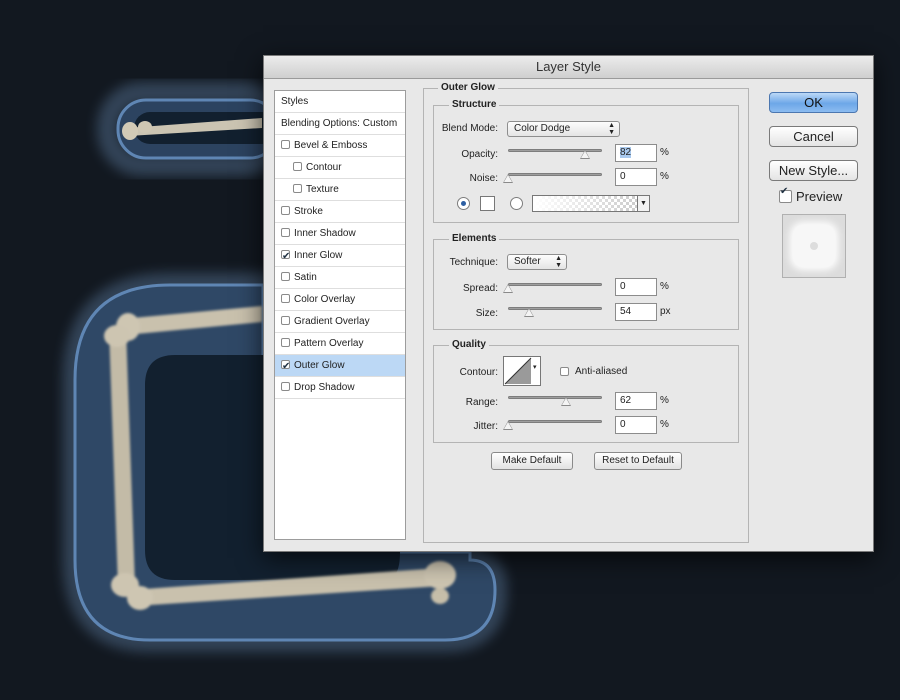  Describe the element at coordinates (636, 401) in the screenshot. I see `range-input: 62` at that location.